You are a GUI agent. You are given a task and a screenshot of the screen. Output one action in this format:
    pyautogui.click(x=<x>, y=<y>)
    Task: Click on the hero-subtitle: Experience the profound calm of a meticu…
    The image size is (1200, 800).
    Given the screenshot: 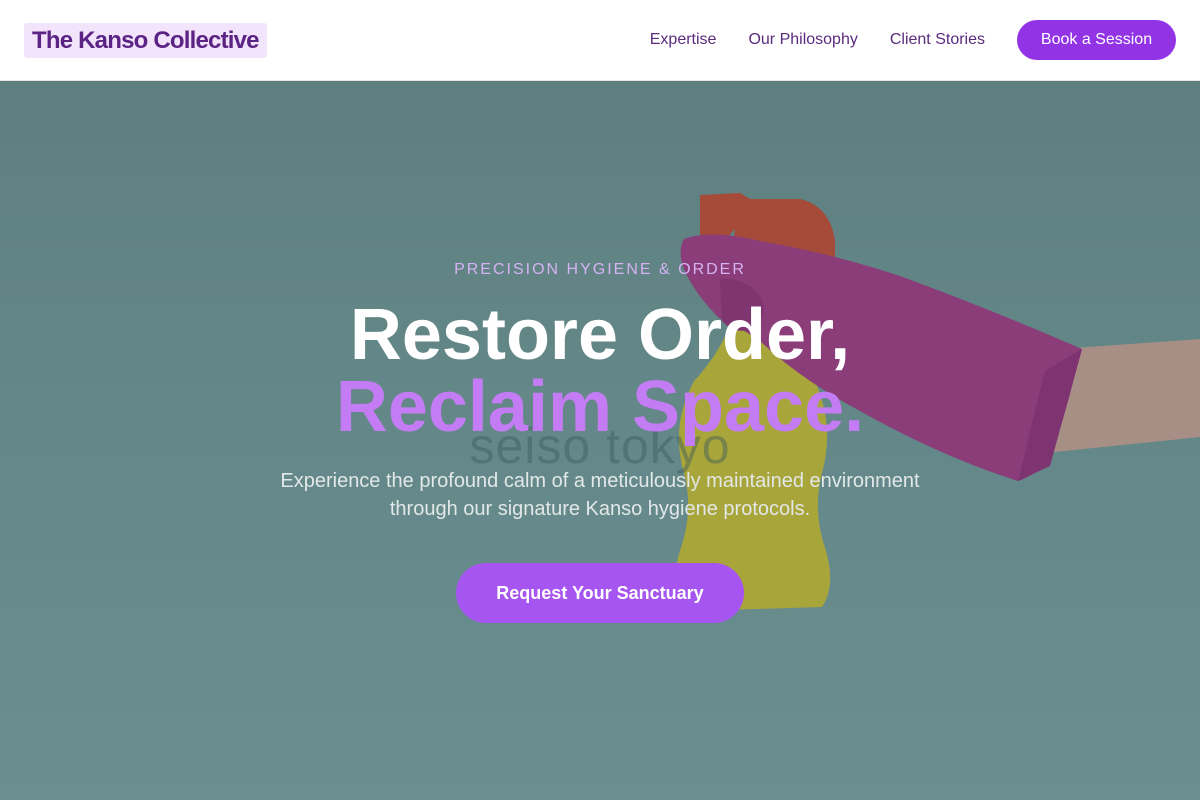 What is the action you would take?
    pyautogui.click(x=600, y=495)
    